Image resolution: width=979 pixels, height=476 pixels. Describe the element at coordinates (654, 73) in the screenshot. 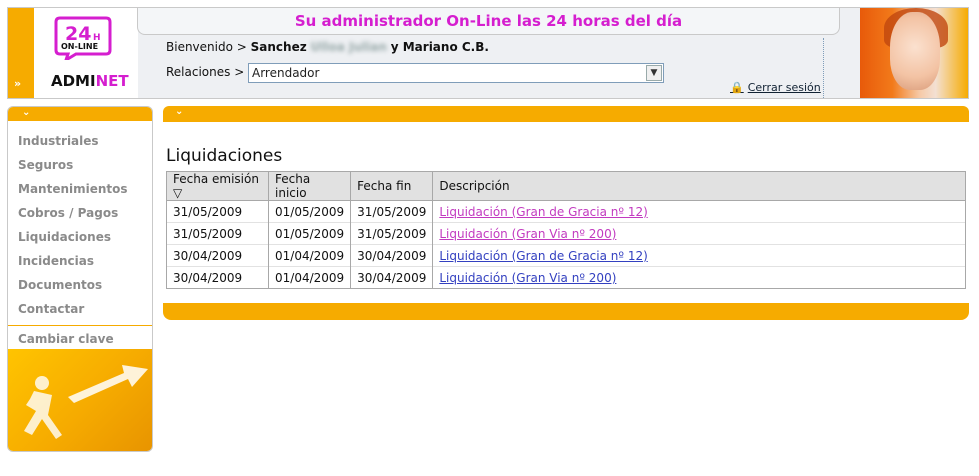

I see `chevron-down-icon: ▼` at that location.